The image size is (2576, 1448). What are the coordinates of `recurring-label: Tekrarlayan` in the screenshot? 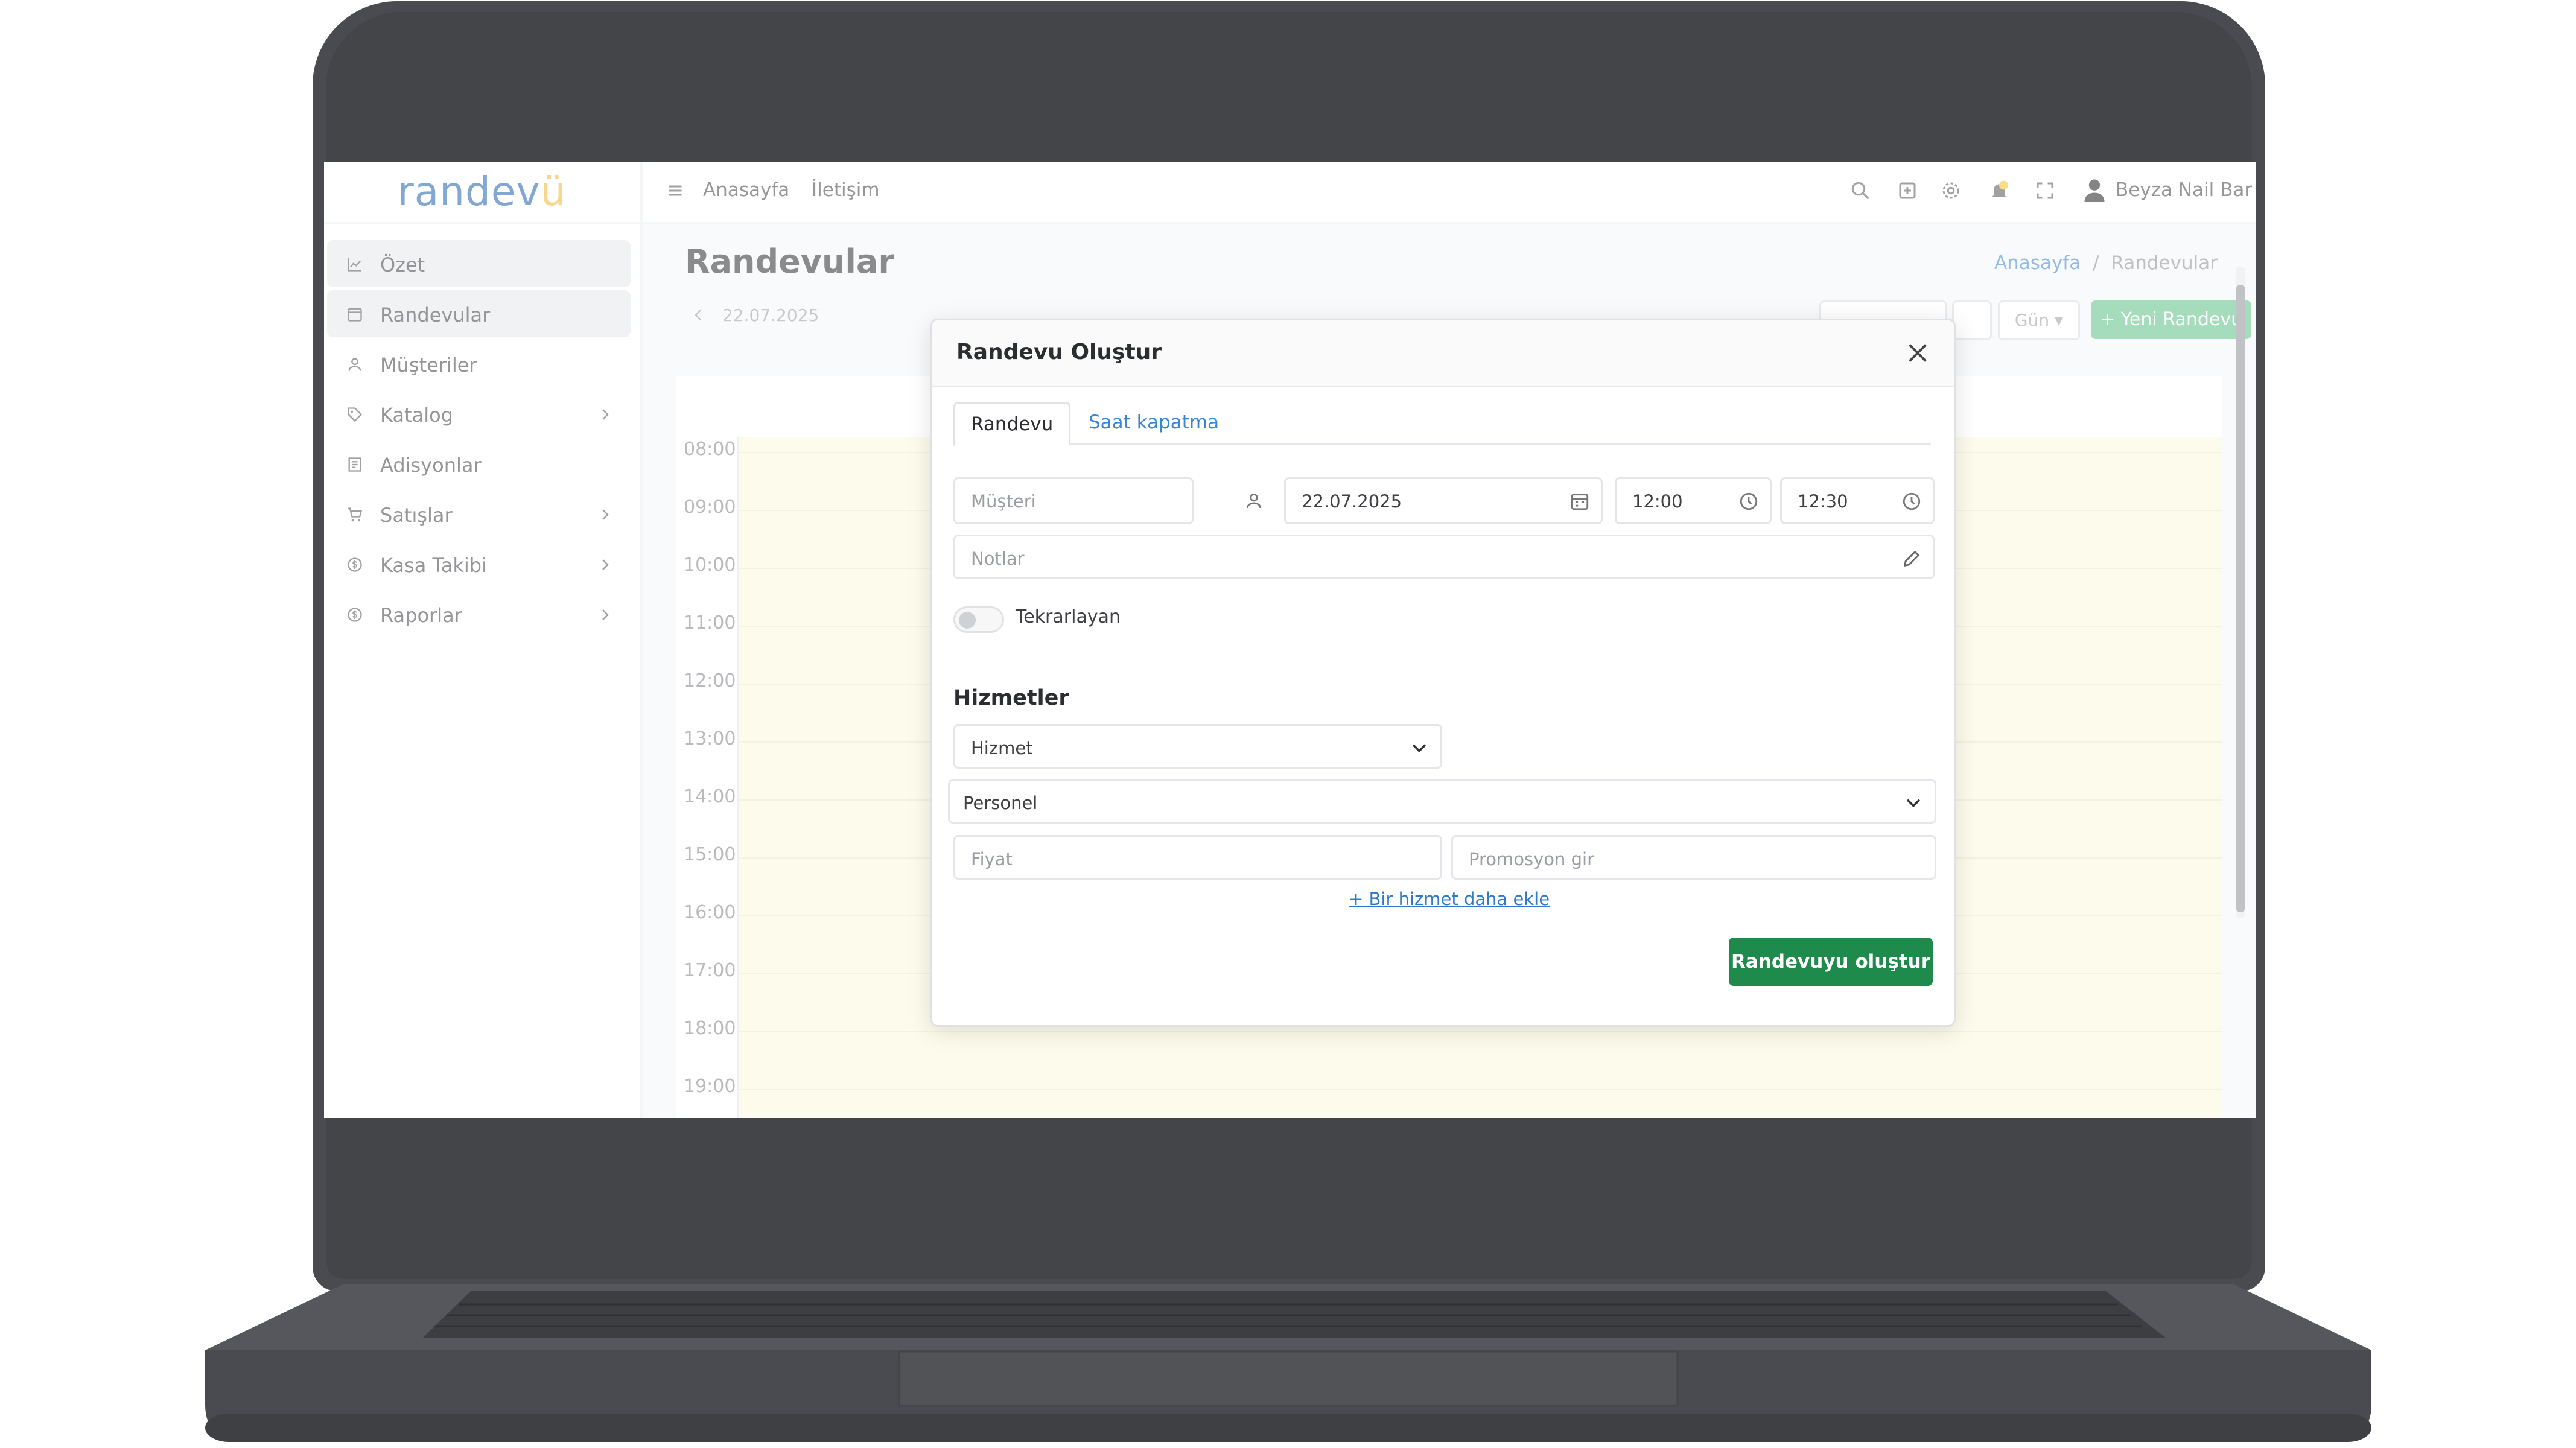 It's located at (1068, 617).